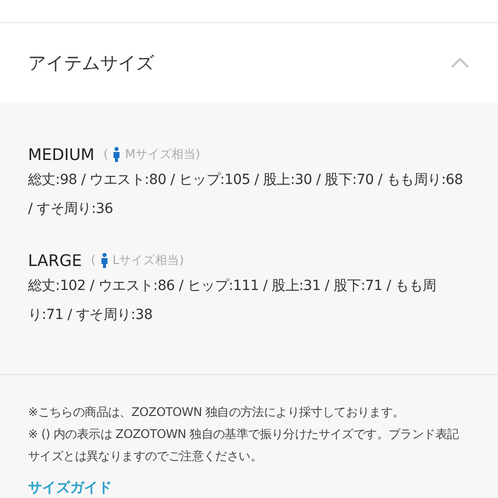 The image size is (498, 498). I want to click on size-measurements: 総丈:102 / ウエスト:86 / ヒップ:111 / 股上:31 / 股下:71 / もも周り:71 / すそ周り:38, so click(233, 301).